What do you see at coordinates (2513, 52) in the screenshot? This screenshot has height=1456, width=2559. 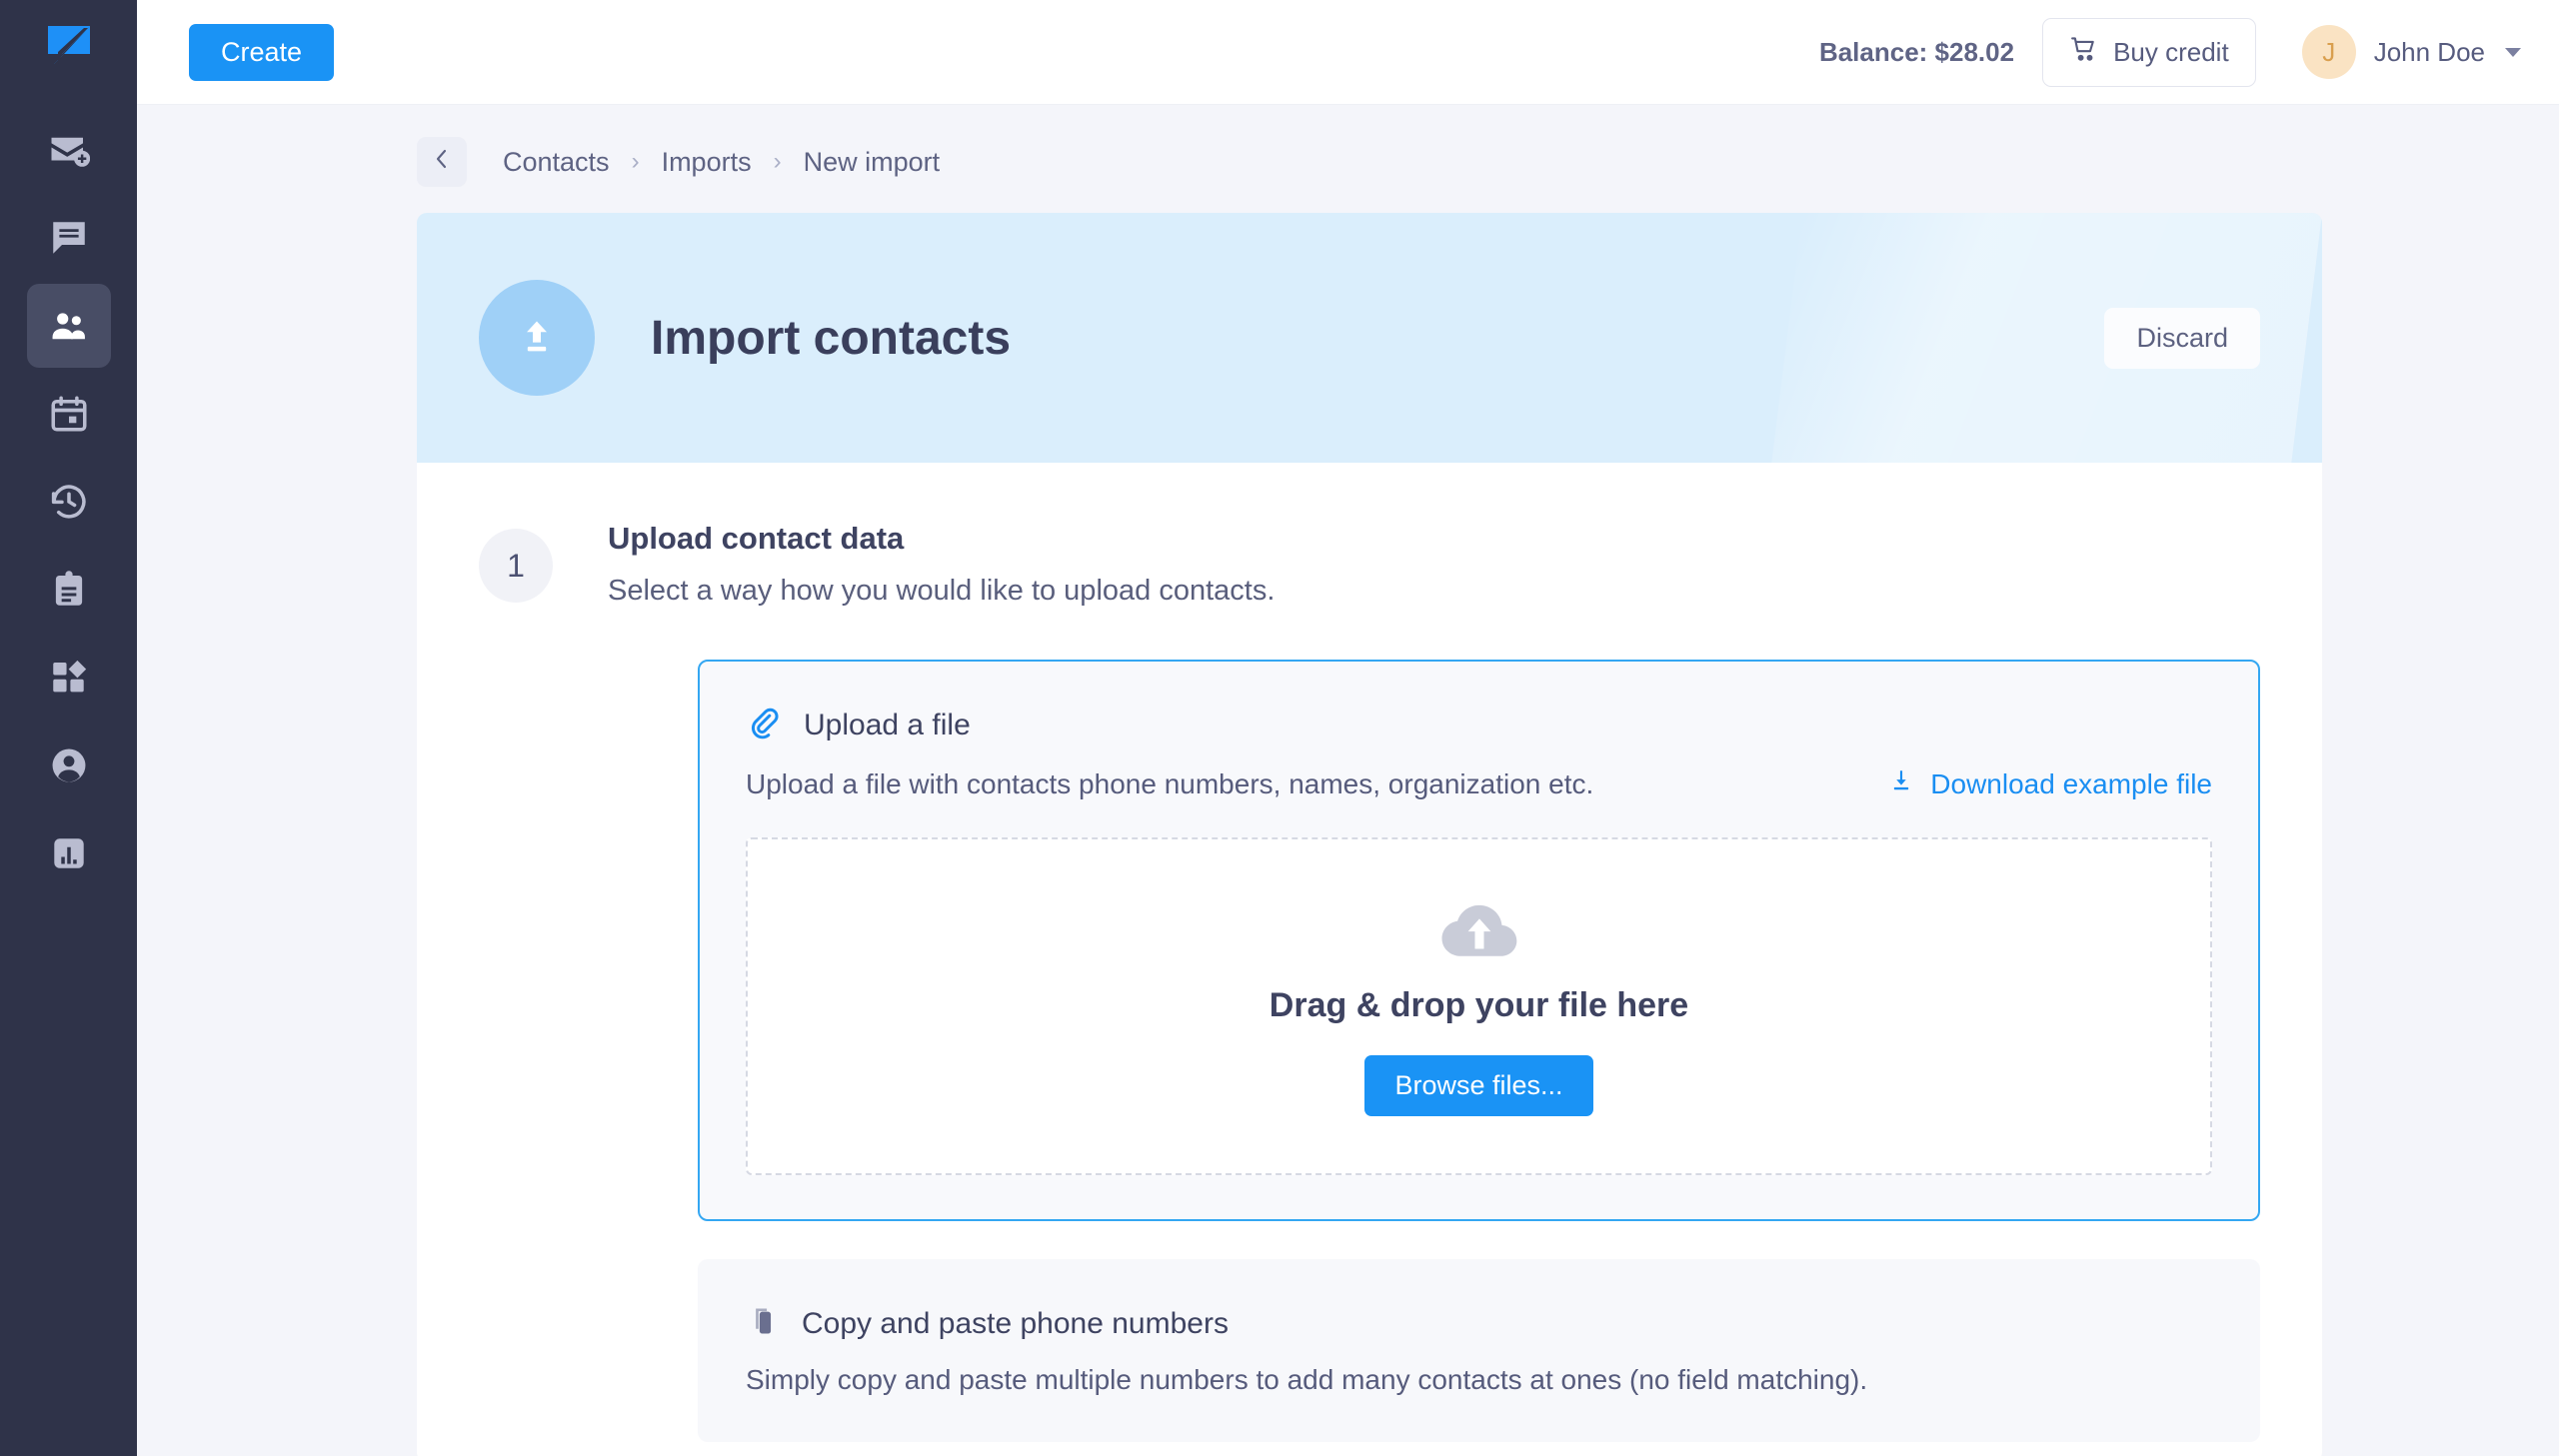 I see `chevron-down-icon` at bounding box center [2513, 52].